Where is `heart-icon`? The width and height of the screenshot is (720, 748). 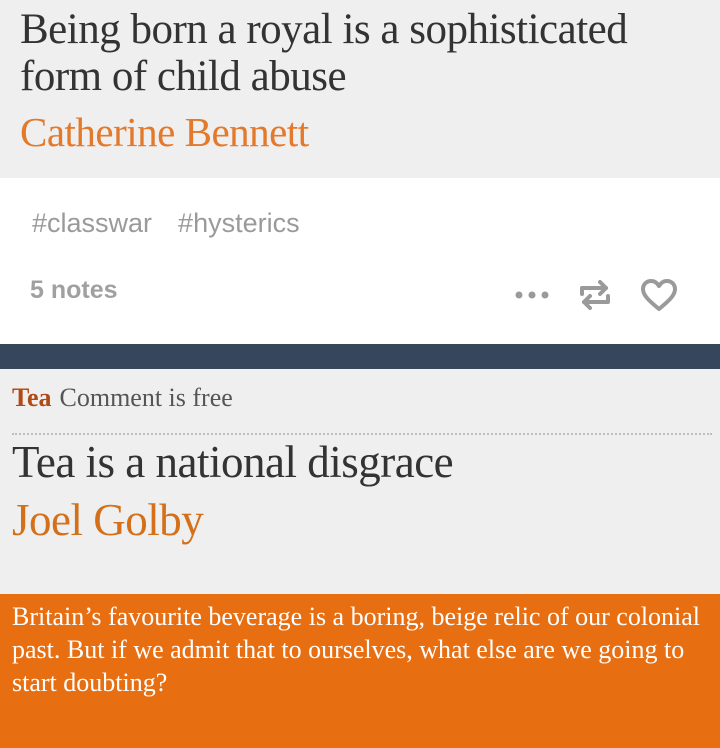 heart-icon is located at coordinates (659, 295).